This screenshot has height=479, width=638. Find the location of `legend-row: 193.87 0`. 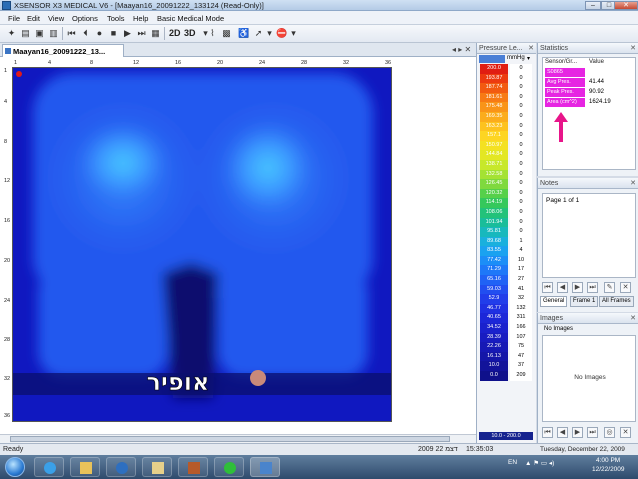

legend-row: 193.87 0 is located at coordinates (507, 78).